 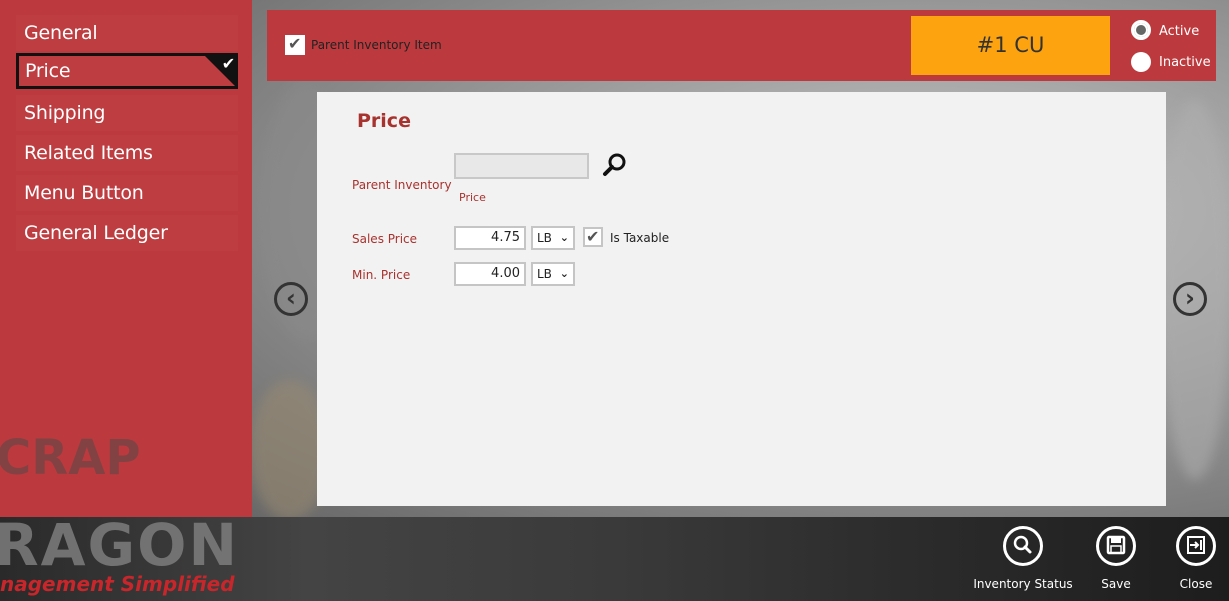 What do you see at coordinates (96, 233) in the screenshot?
I see `sidebar-item-label: General Ledger` at bounding box center [96, 233].